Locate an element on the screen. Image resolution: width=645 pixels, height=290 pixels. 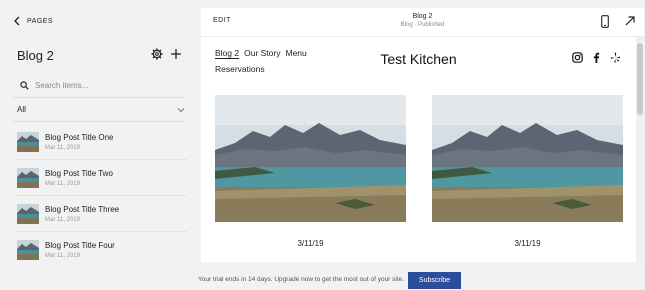
back-to-pages-link: PAGES is located at coordinates (33, 21).